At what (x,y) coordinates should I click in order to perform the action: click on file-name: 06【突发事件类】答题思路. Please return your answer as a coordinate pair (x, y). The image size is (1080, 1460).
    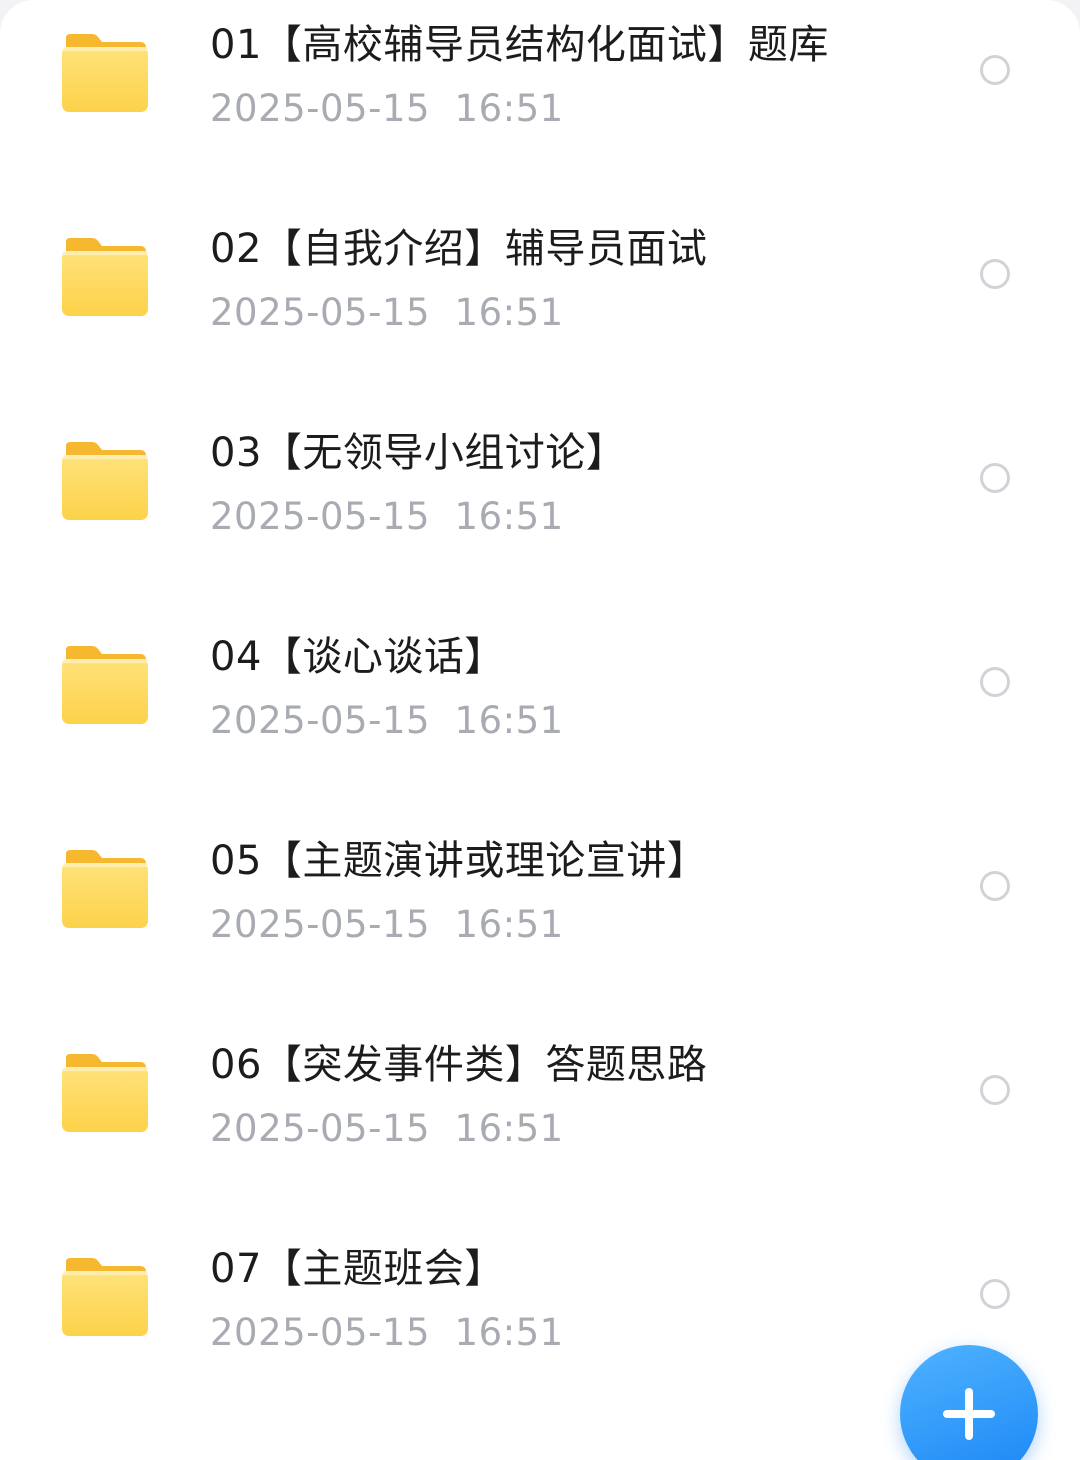
    Looking at the image, I should click on (459, 1065).